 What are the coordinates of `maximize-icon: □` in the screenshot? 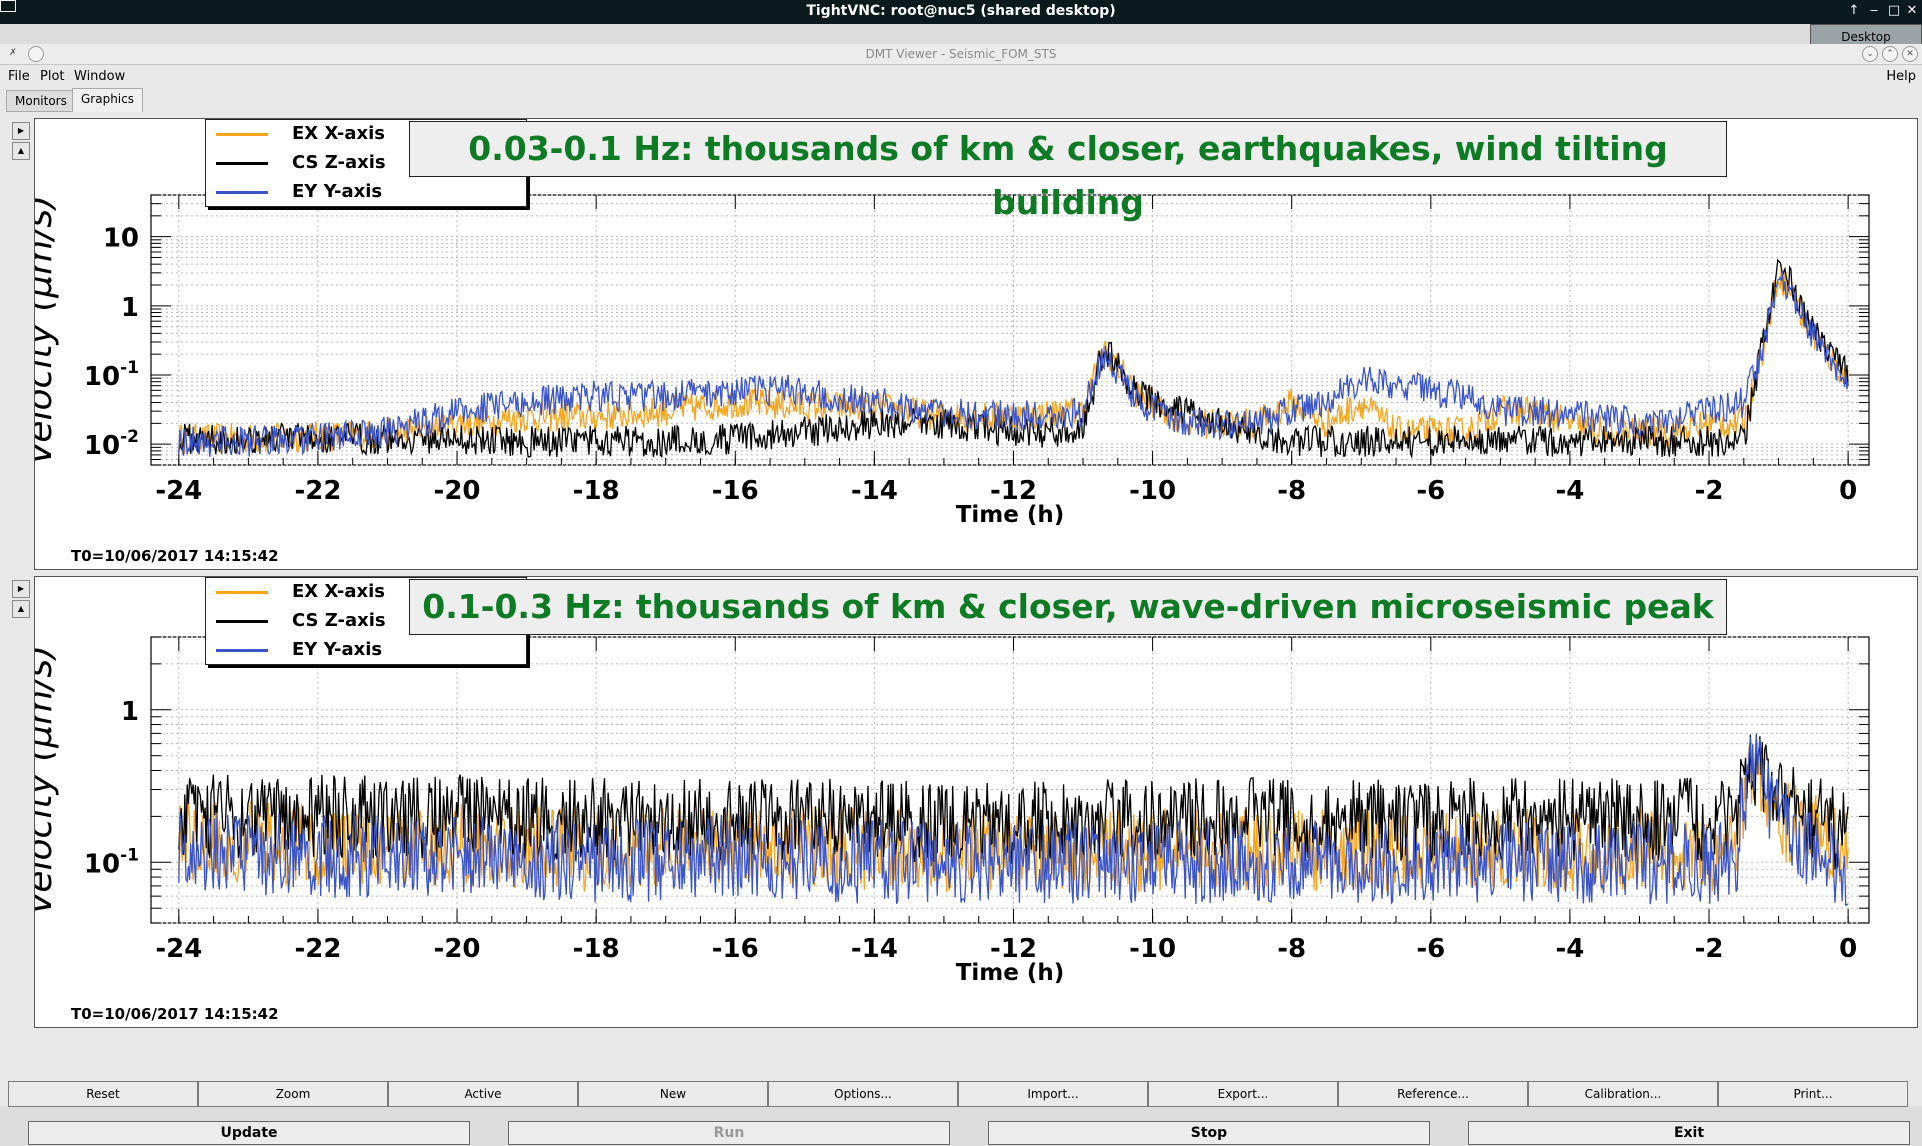 It's located at (1894, 11).